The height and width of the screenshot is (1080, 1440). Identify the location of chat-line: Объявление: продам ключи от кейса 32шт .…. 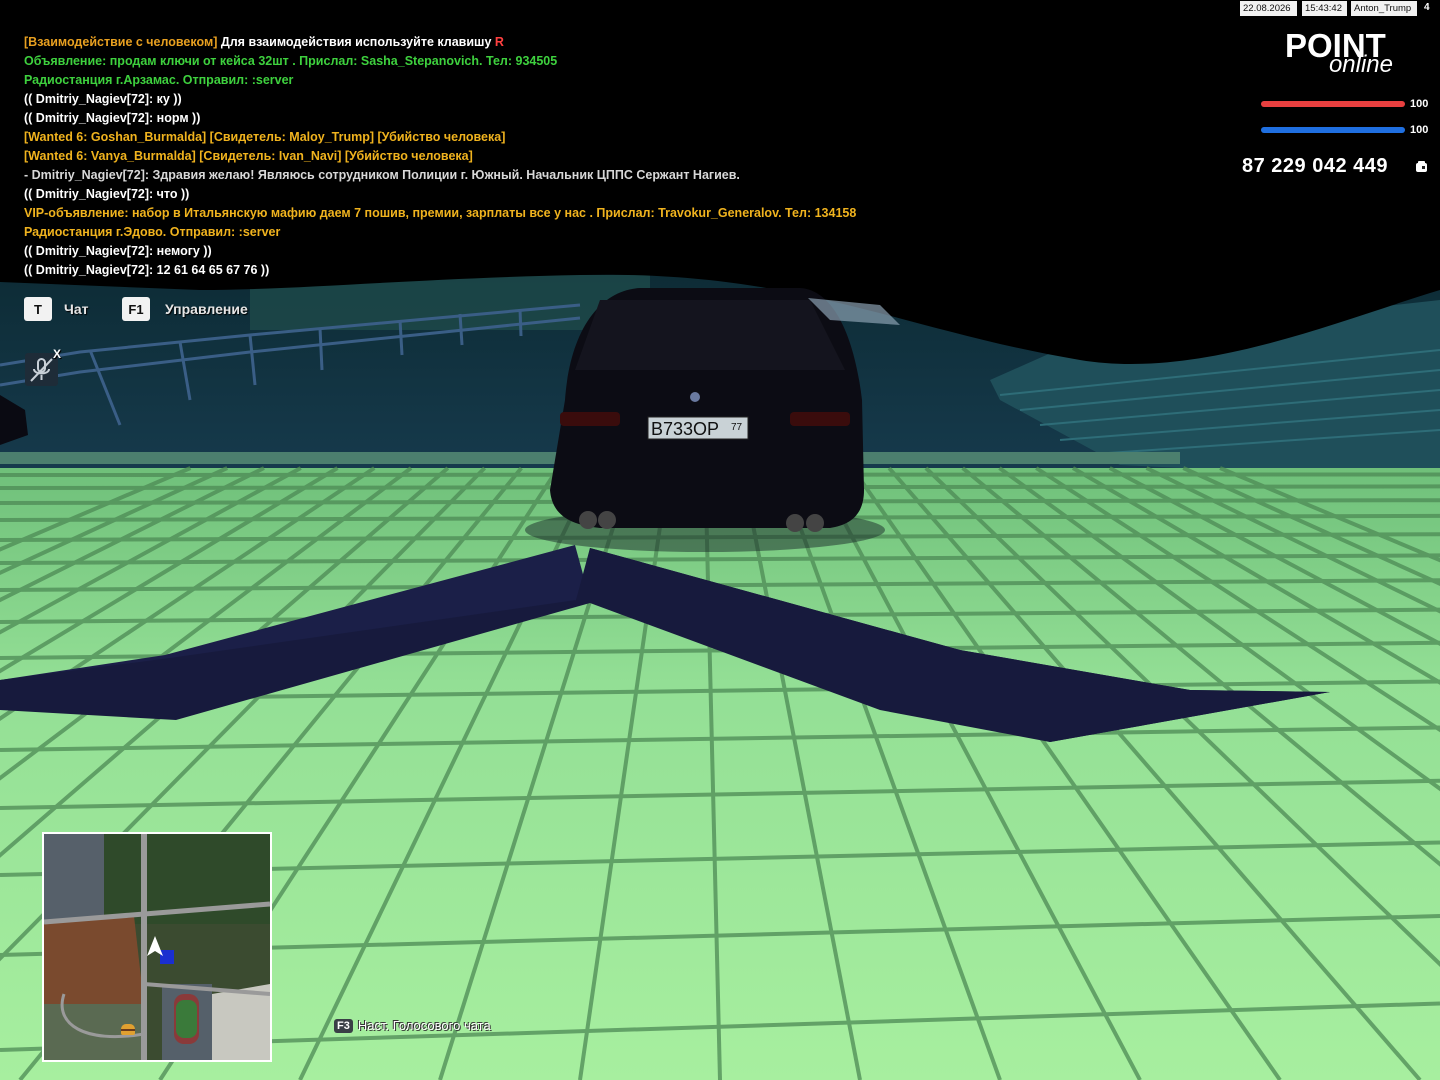
(291, 61).